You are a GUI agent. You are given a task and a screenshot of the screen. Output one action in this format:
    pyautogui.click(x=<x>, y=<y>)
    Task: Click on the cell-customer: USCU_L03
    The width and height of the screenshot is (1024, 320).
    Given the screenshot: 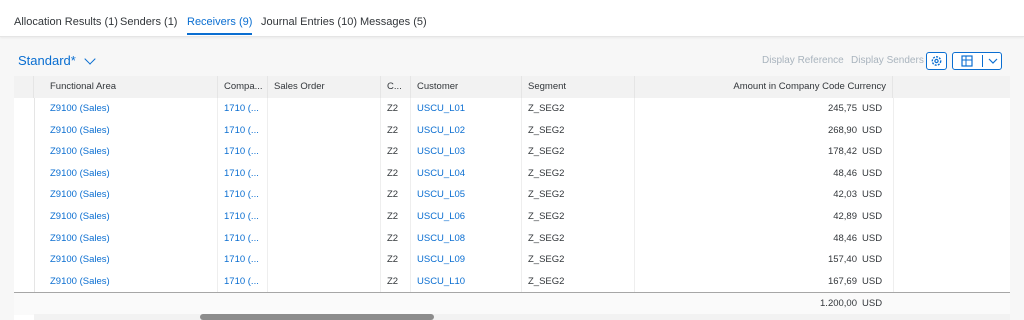 What is the action you would take?
    pyautogui.click(x=466, y=152)
    